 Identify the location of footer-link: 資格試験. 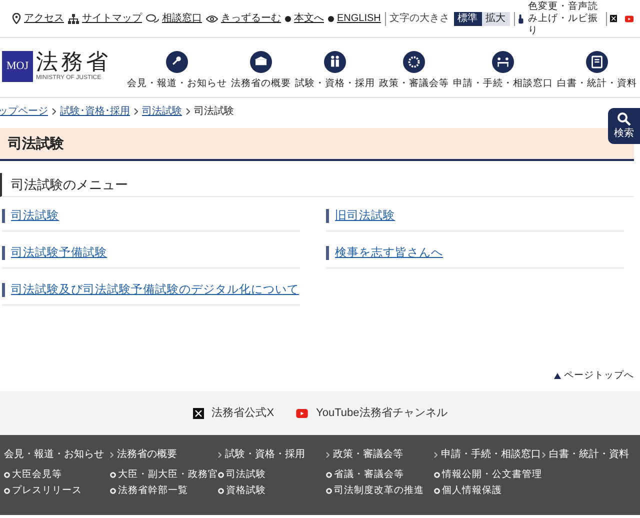
(270, 490).